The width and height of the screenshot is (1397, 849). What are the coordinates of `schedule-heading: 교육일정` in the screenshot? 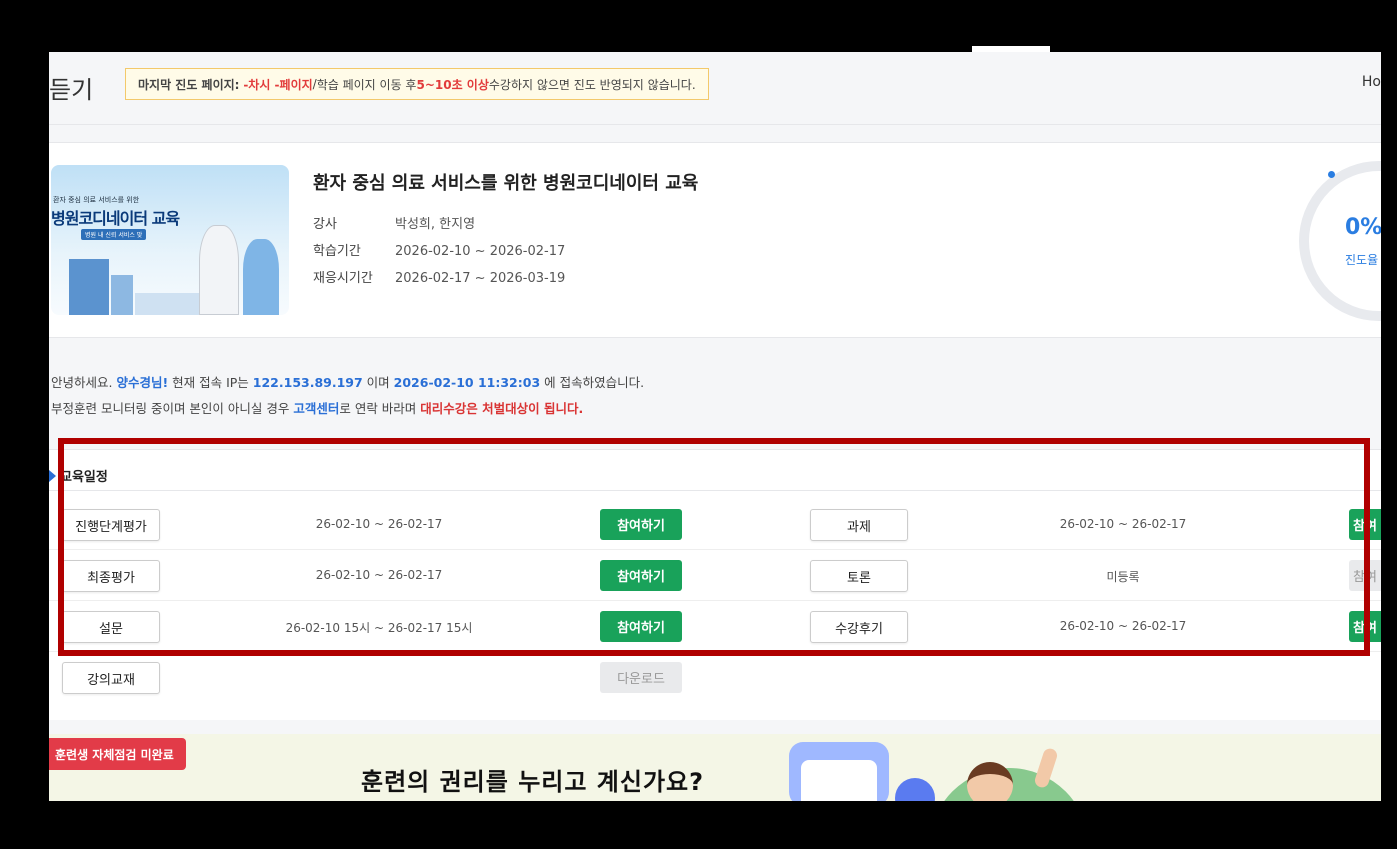 It's located at (78, 475).